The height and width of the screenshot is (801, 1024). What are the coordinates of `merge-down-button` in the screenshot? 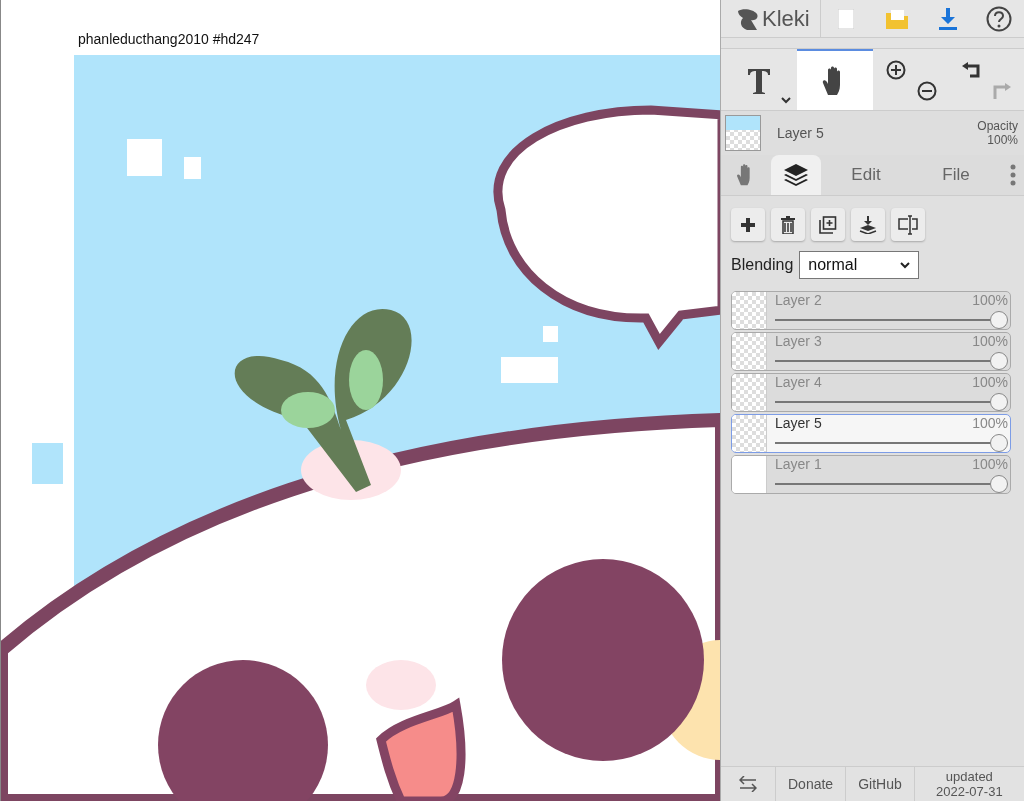 It's located at (868, 224).